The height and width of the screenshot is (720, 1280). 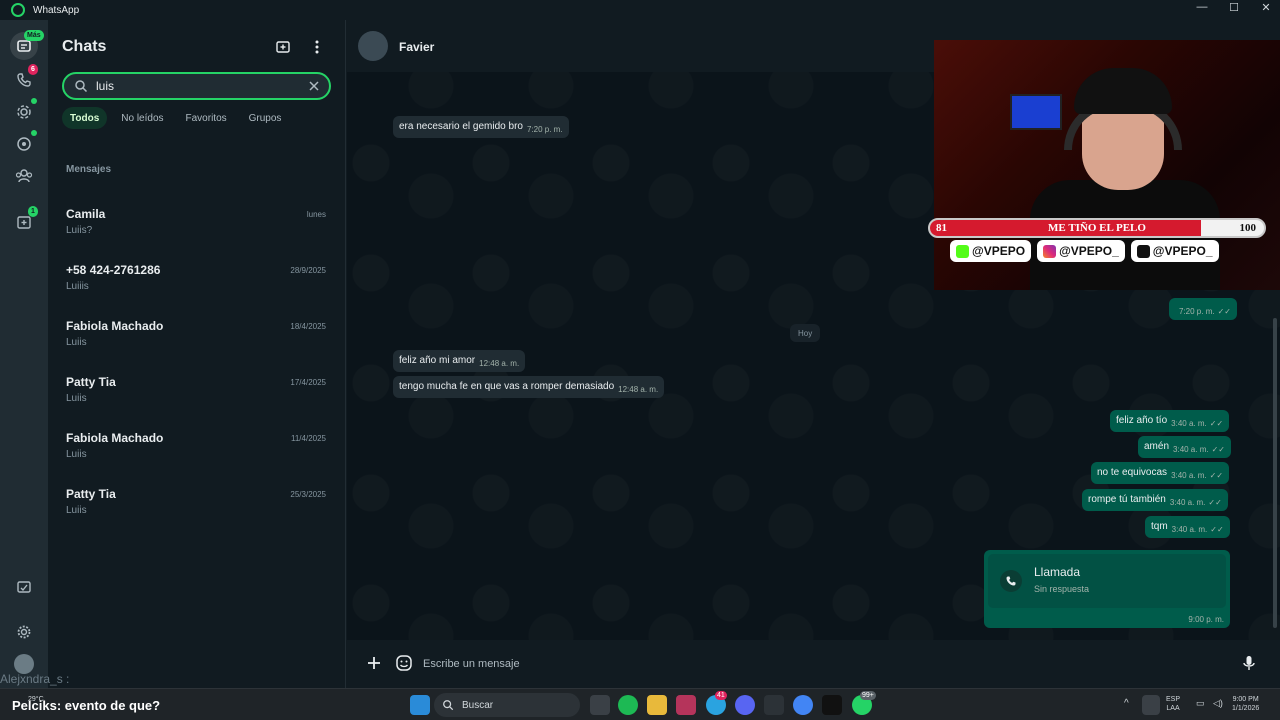 What do you see at coordinates (1234, 7) in the screenshot?
I see `maximize-button: ☐` at bounding box center [1234, 7].